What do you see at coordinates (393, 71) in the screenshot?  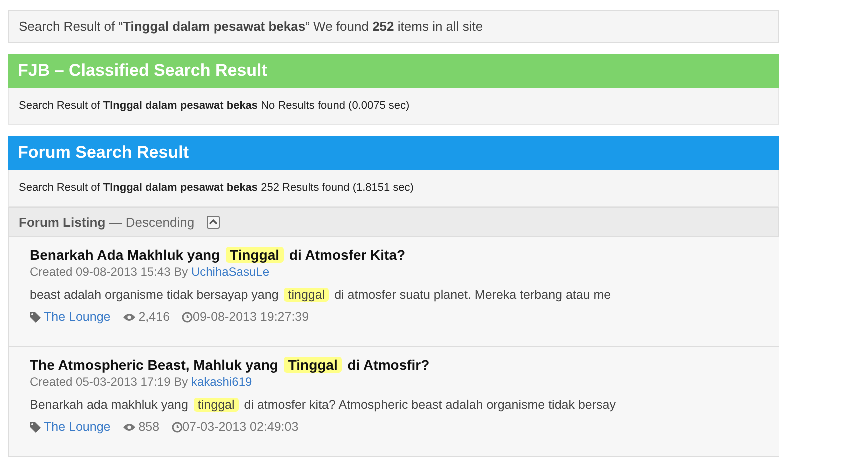 I see `section-header: FJB – Classified Search Result` at bounding box center [393, 71].